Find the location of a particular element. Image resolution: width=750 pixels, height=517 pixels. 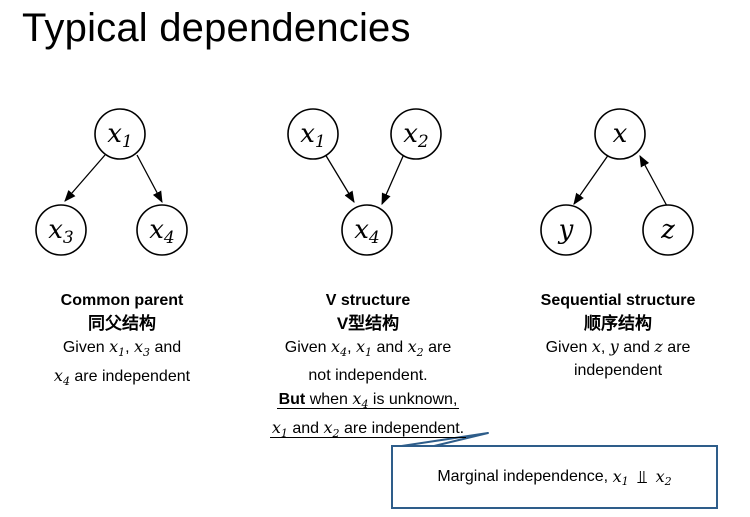

caption-line-2: not independent. is located at coordinates (368, 376).